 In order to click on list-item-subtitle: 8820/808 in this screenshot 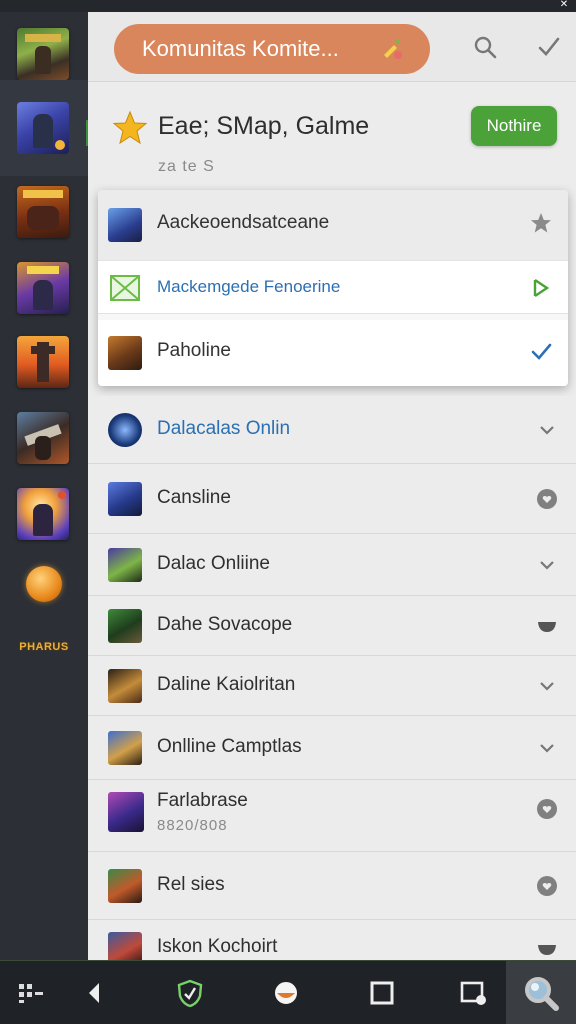, I will do `click(192, 825)`.